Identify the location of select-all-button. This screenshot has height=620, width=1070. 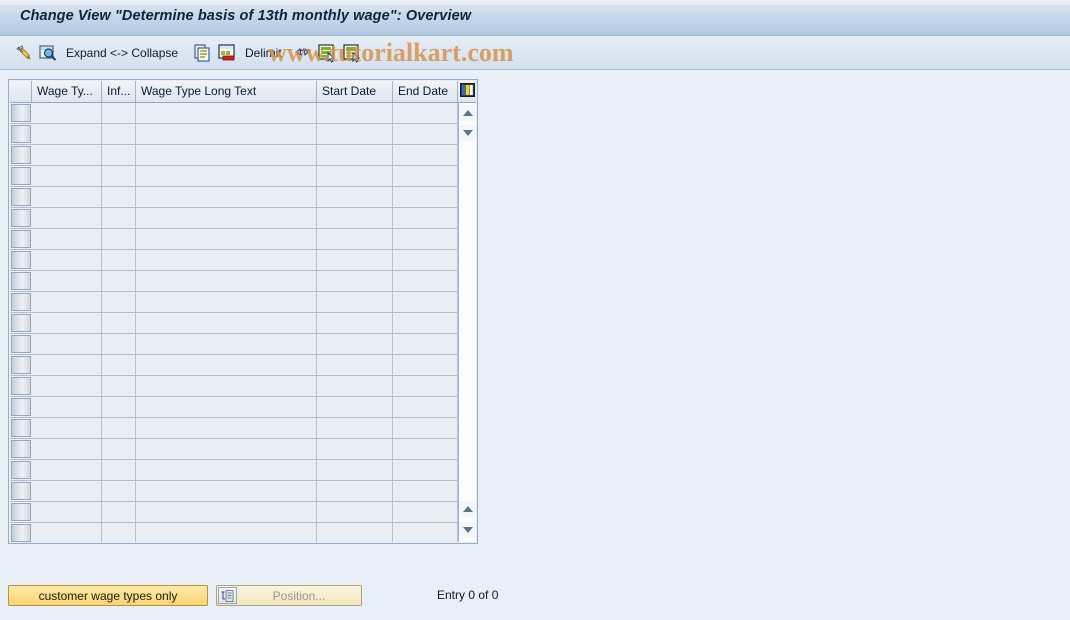
(352, 53).